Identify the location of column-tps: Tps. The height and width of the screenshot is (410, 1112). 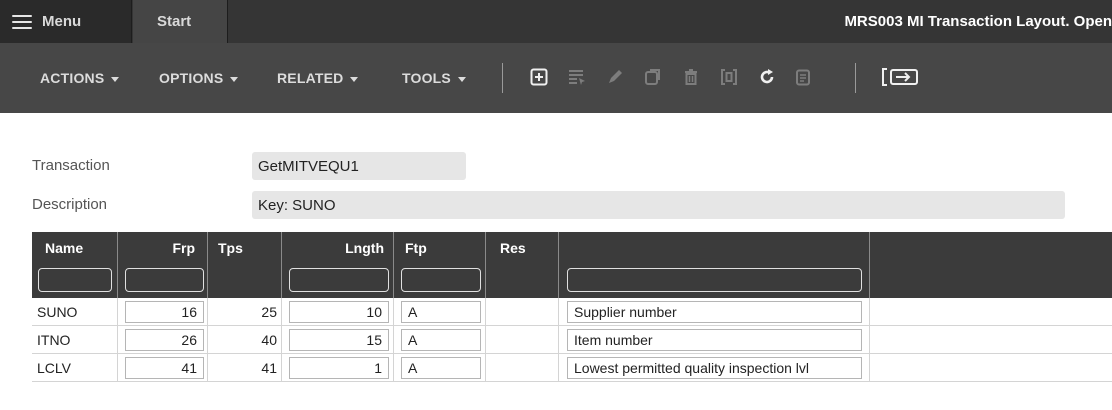
(245, 265).